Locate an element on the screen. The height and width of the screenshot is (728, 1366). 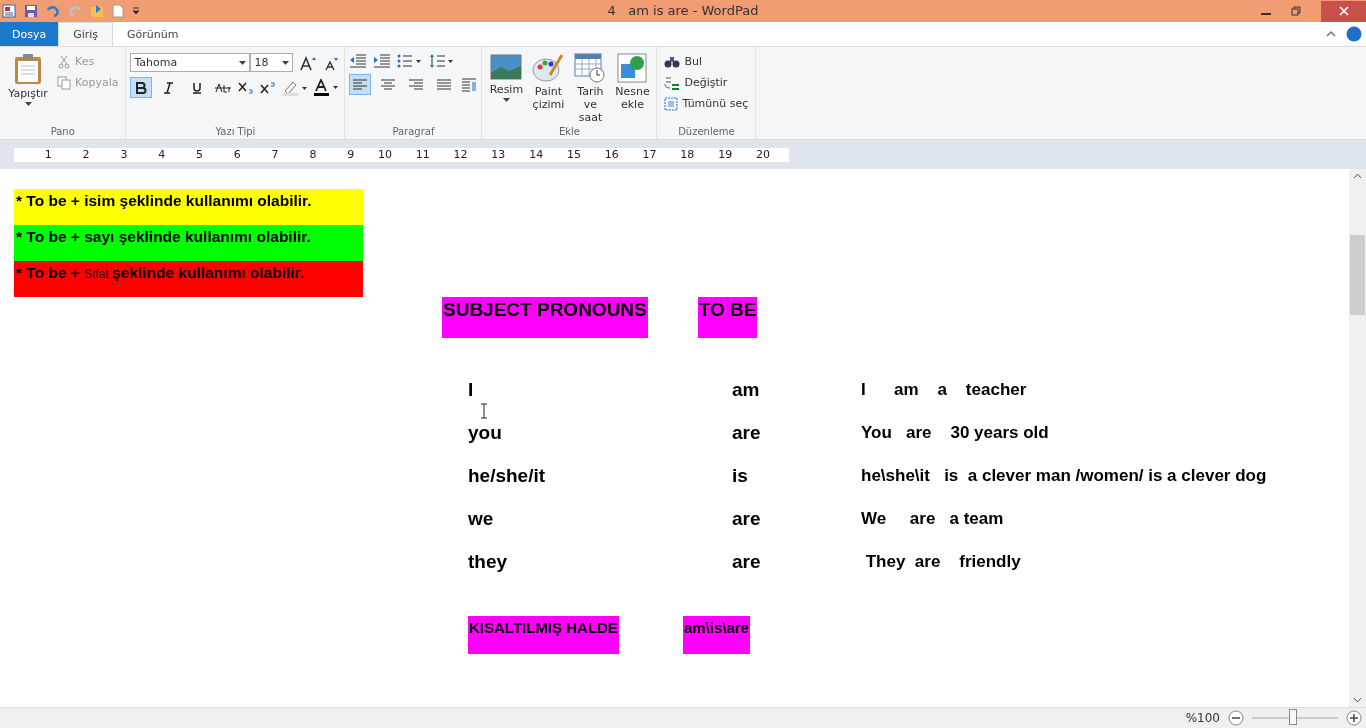
example-sentence: I am a teacher is located at coordinates (944, 390).